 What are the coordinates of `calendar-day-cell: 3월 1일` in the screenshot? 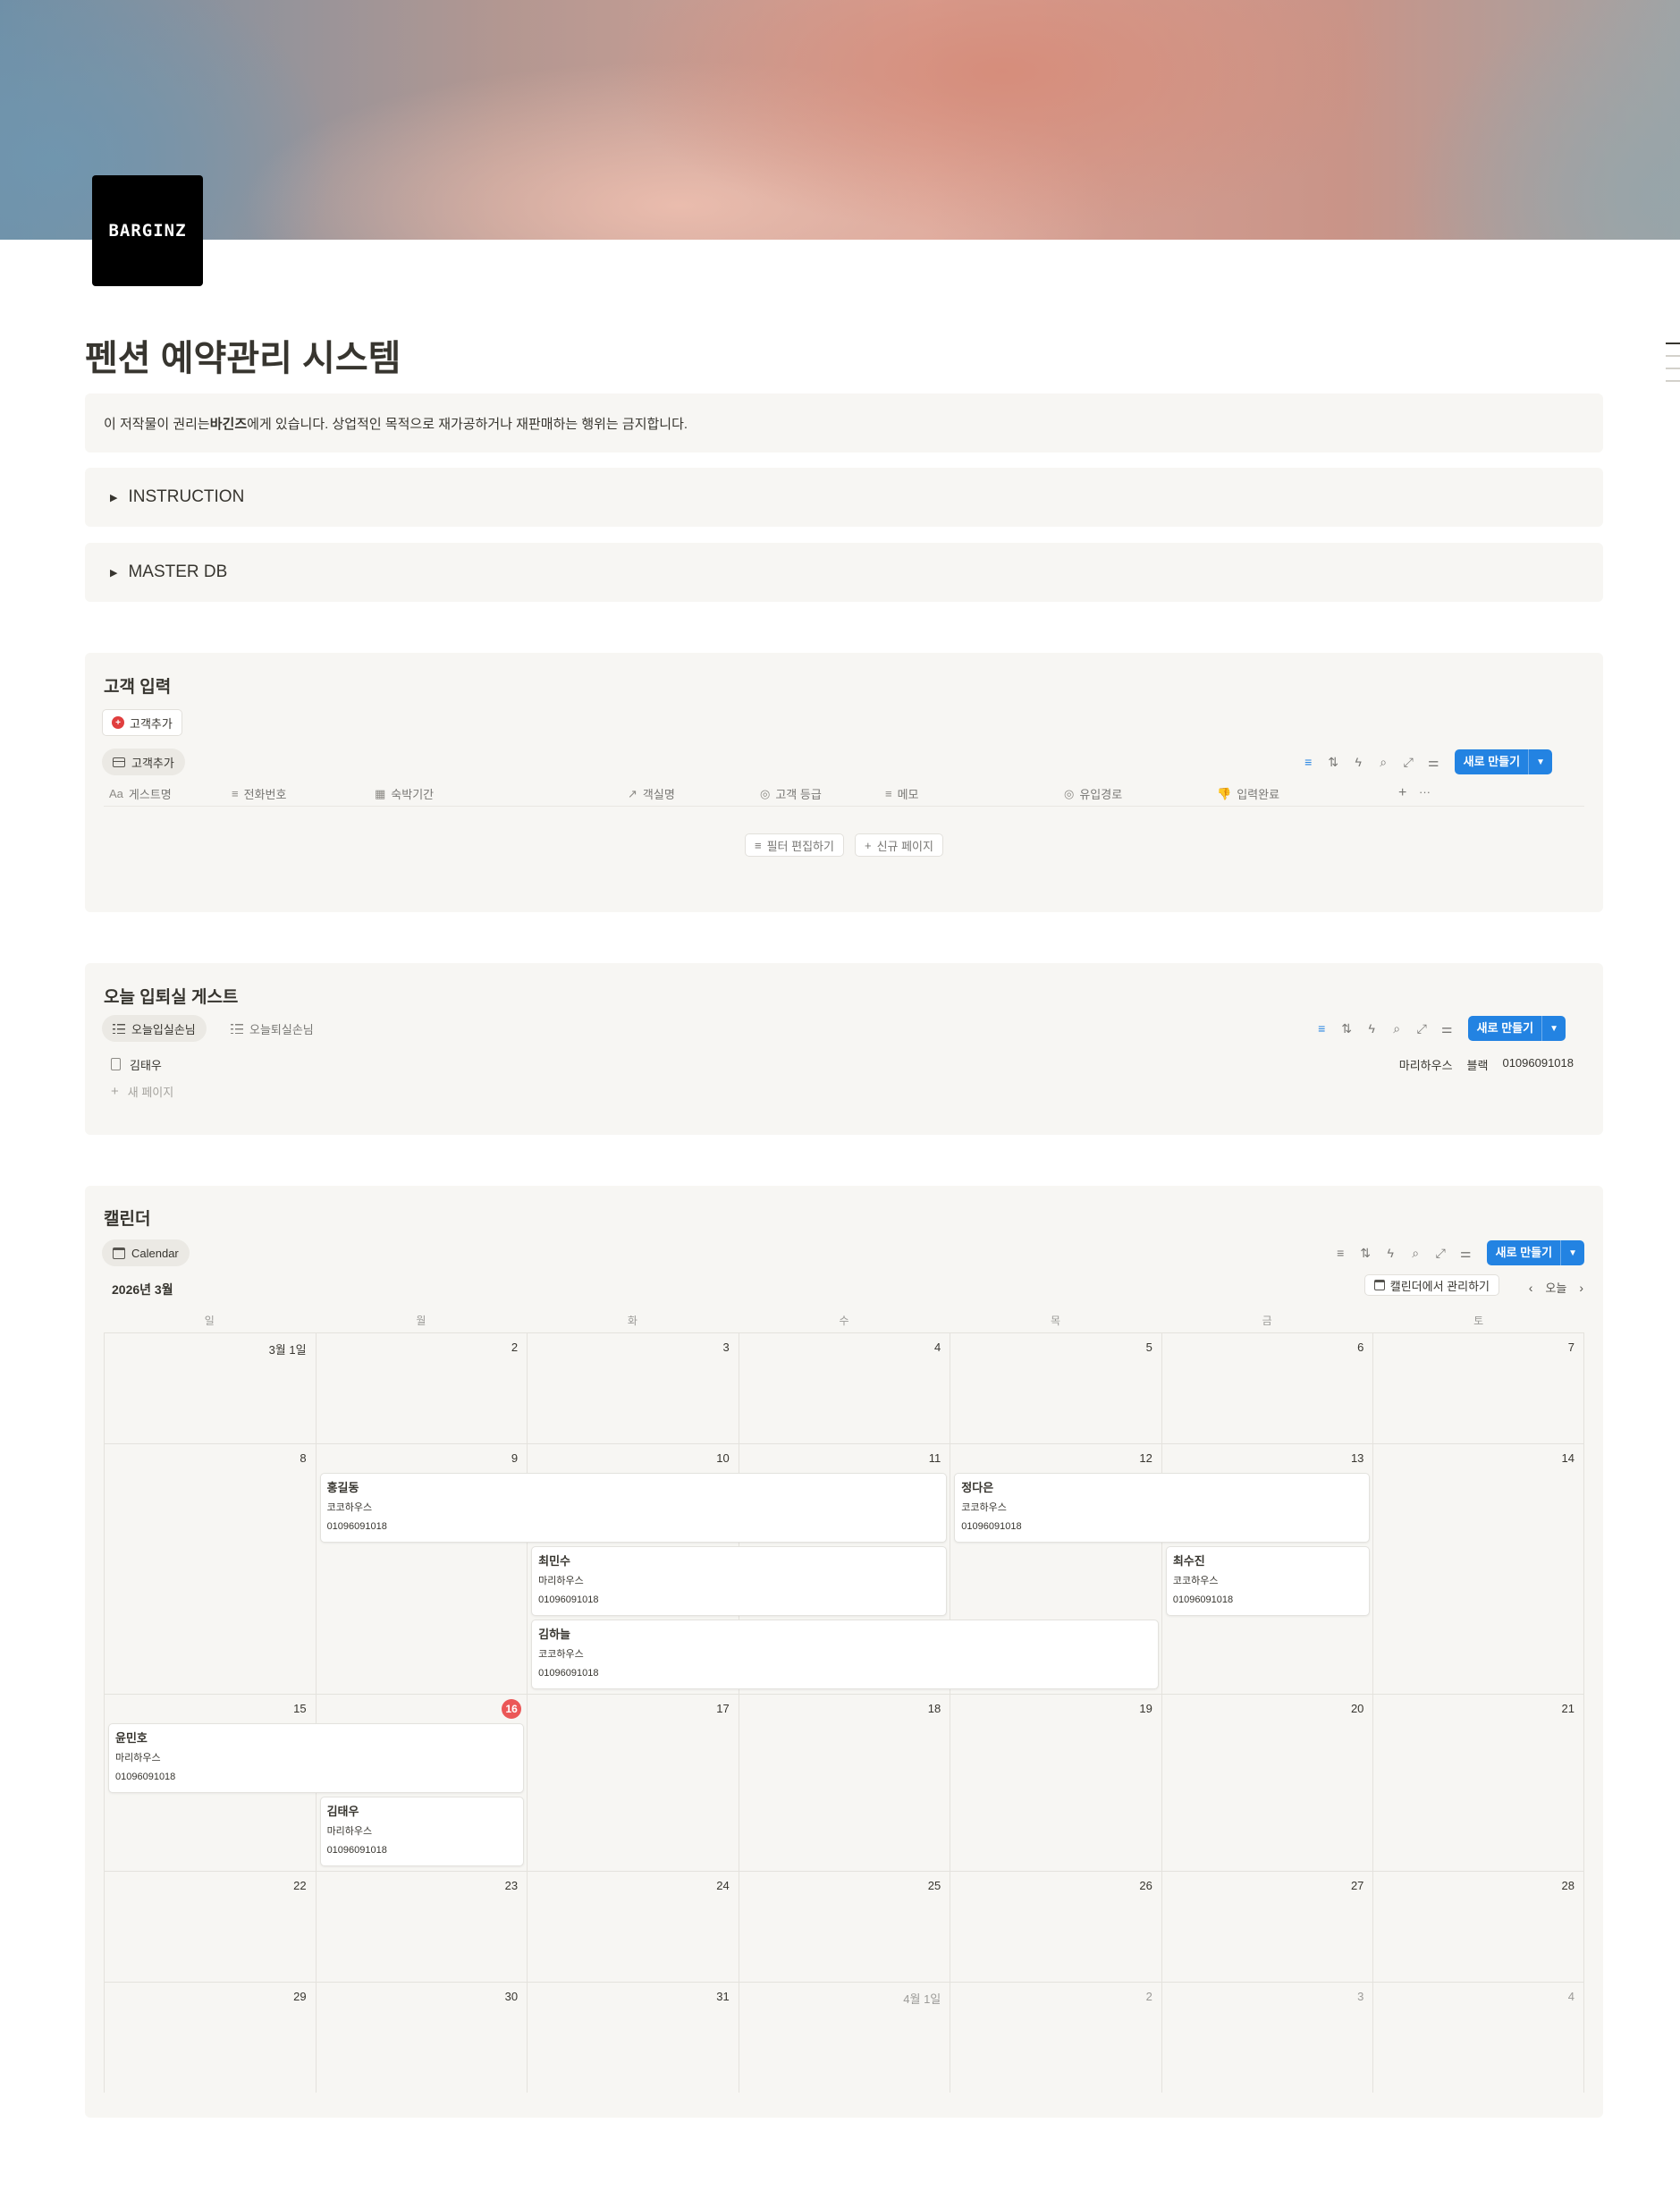 It's located at (210, 1388).